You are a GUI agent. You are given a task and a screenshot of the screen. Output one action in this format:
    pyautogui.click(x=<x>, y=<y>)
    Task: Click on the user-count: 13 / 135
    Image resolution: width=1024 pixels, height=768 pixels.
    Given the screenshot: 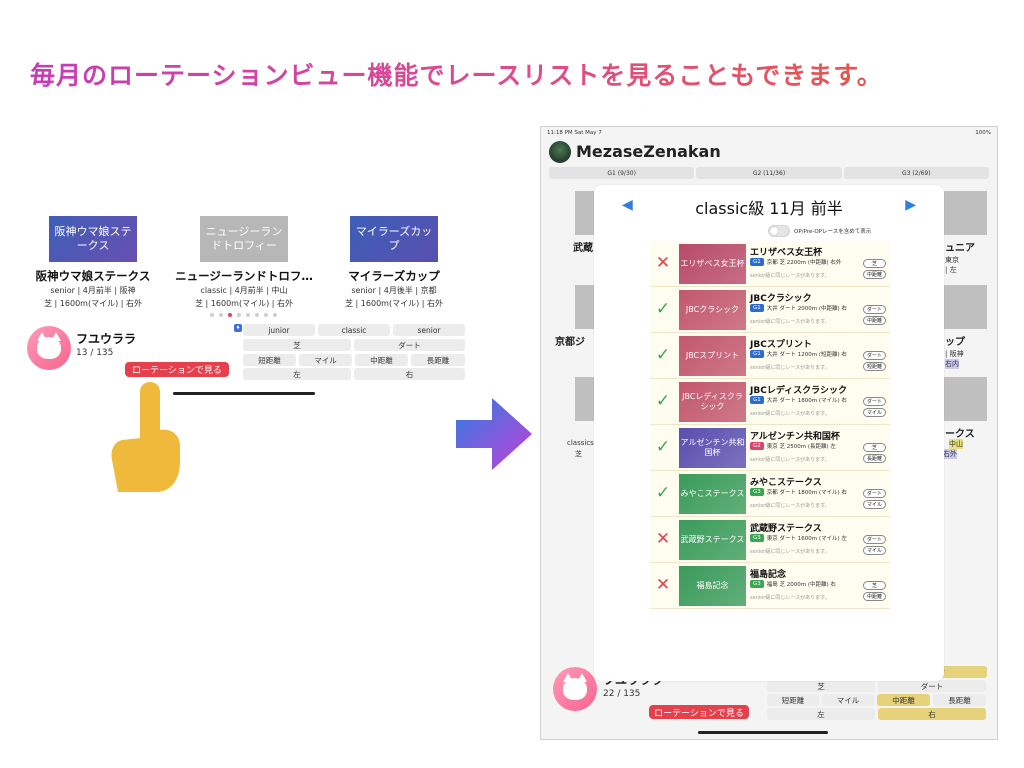 What is the action you would take?
    pyautogui.click(x=95, y=353)
    